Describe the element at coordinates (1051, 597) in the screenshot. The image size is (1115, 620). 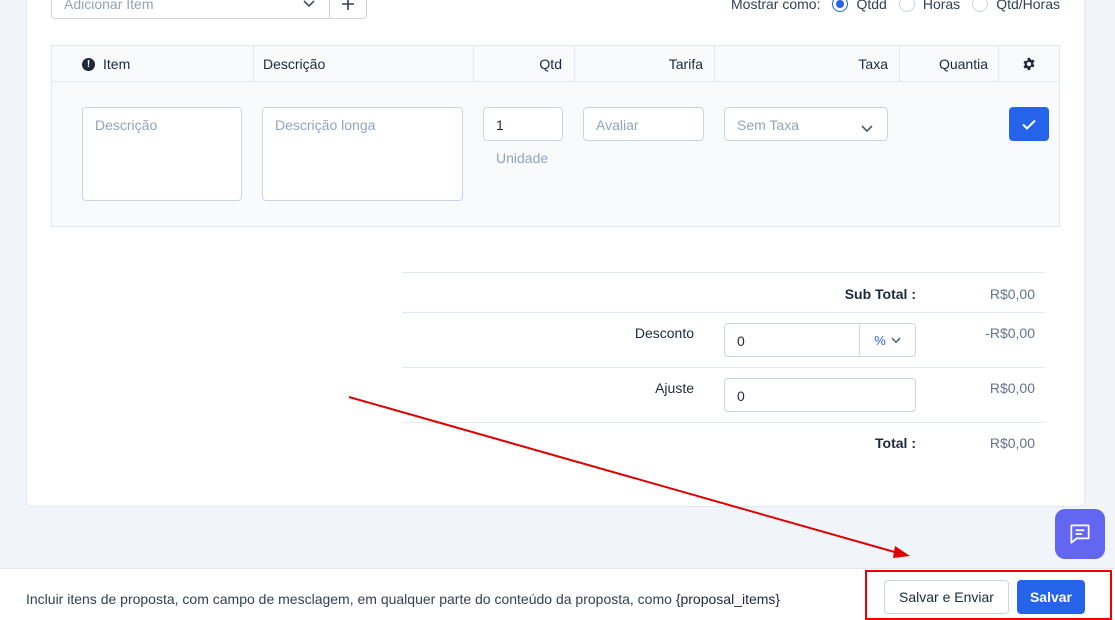
I see `save-button: Salvar` at that location.